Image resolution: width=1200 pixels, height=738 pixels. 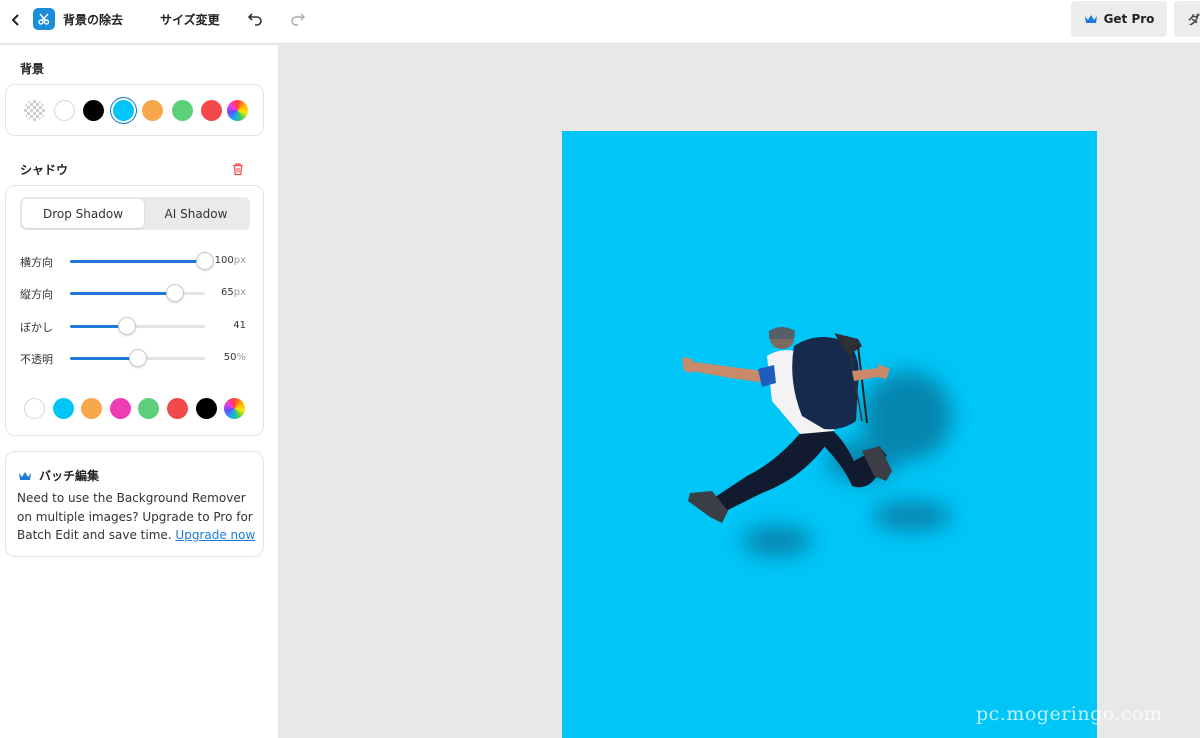 I want to click on slider-value: 100px, so click(x=230, y=260).